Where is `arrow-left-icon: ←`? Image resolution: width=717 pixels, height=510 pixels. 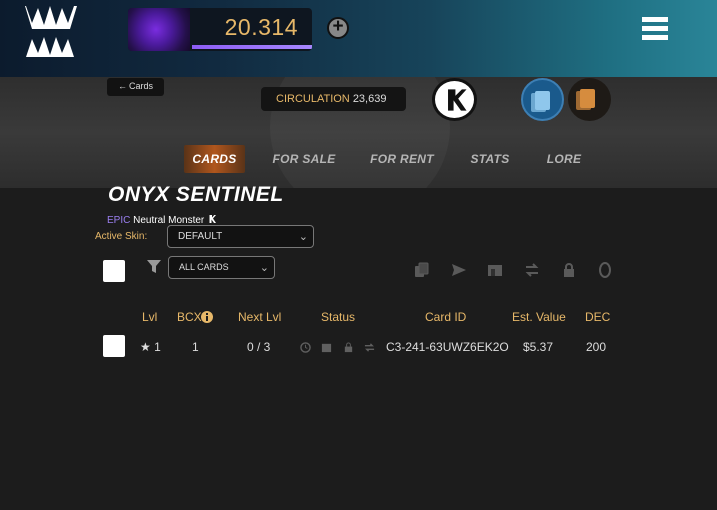 arrow-left-icon: ← is located at coordinates (122, 86).